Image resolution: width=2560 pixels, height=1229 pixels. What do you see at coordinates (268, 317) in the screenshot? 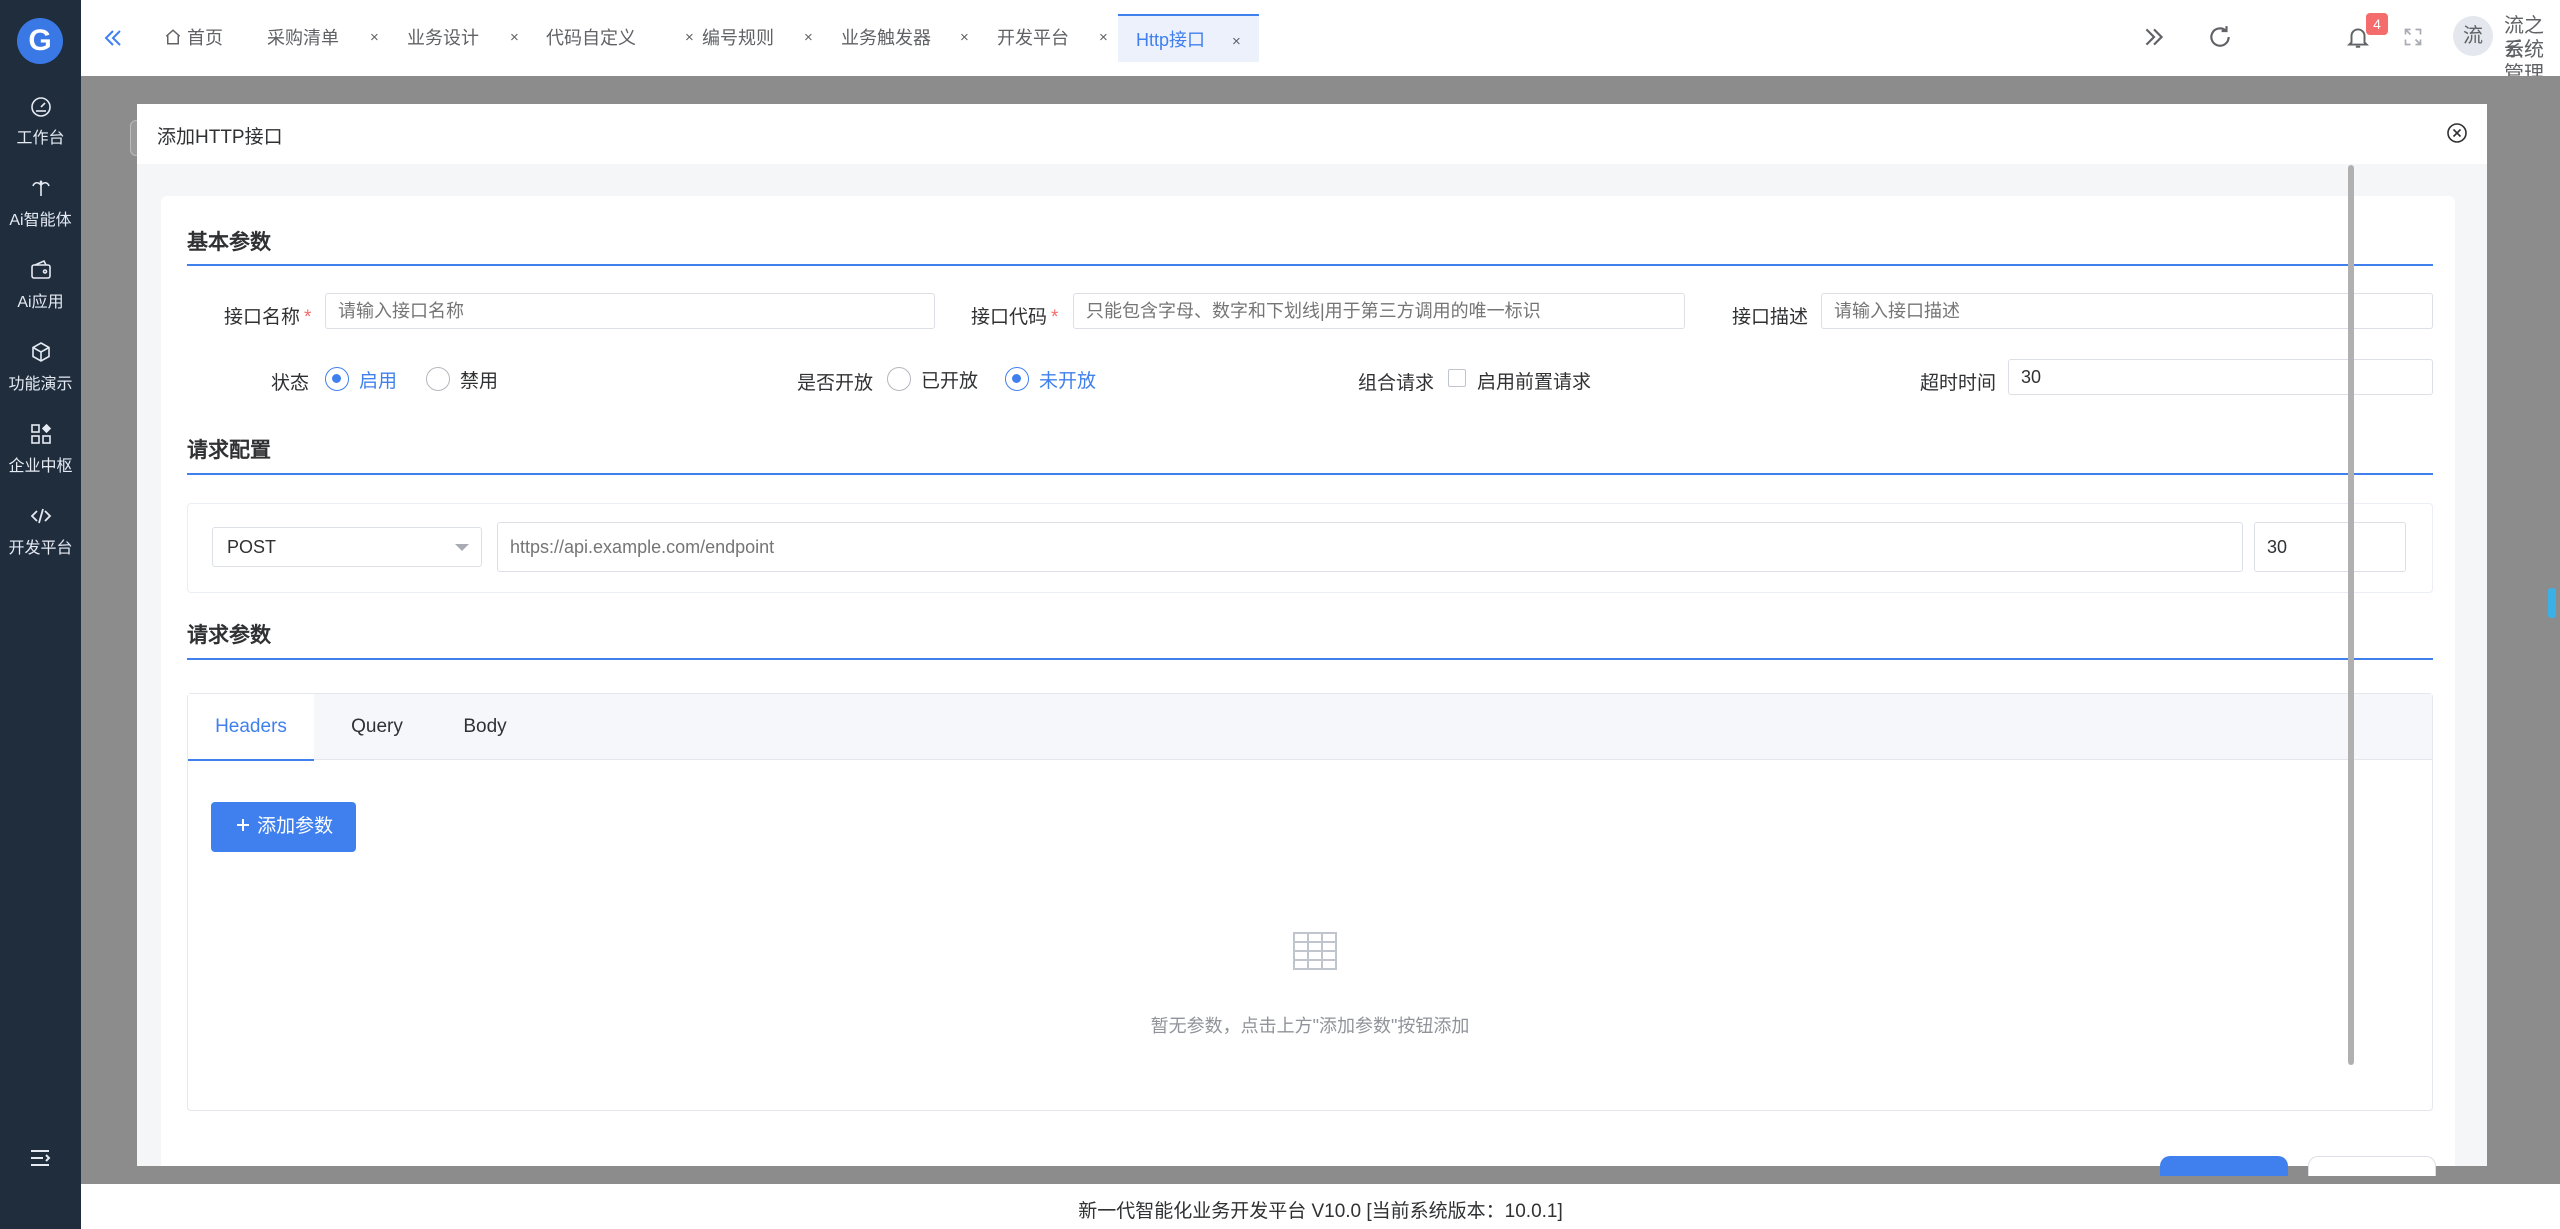
I see `interface-name-label: 接口名称 *` at bounding box center [268, 317].